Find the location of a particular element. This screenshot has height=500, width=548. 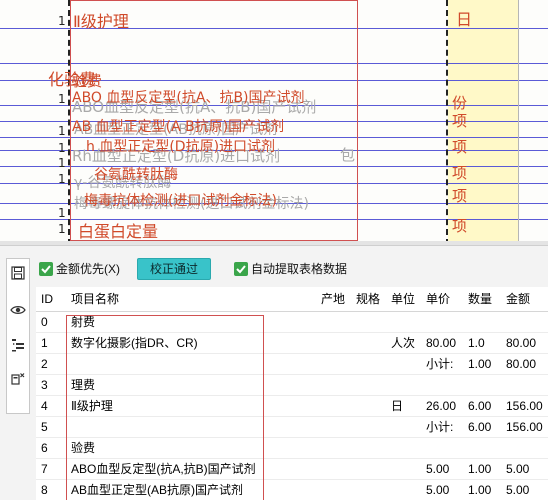

cell-unit-price: 80.00 is located at coordinates (442, 343).